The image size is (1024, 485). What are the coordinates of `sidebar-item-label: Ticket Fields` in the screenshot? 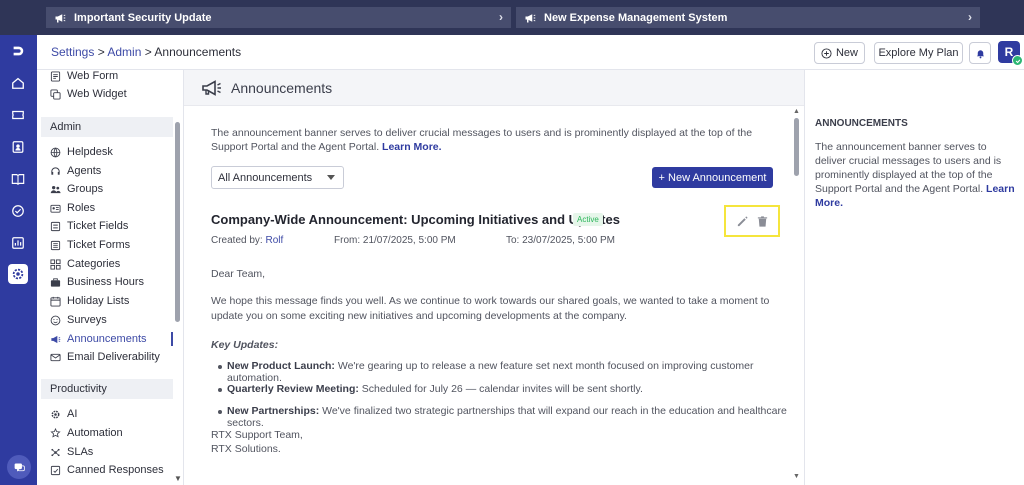 It's located at (98, 226).